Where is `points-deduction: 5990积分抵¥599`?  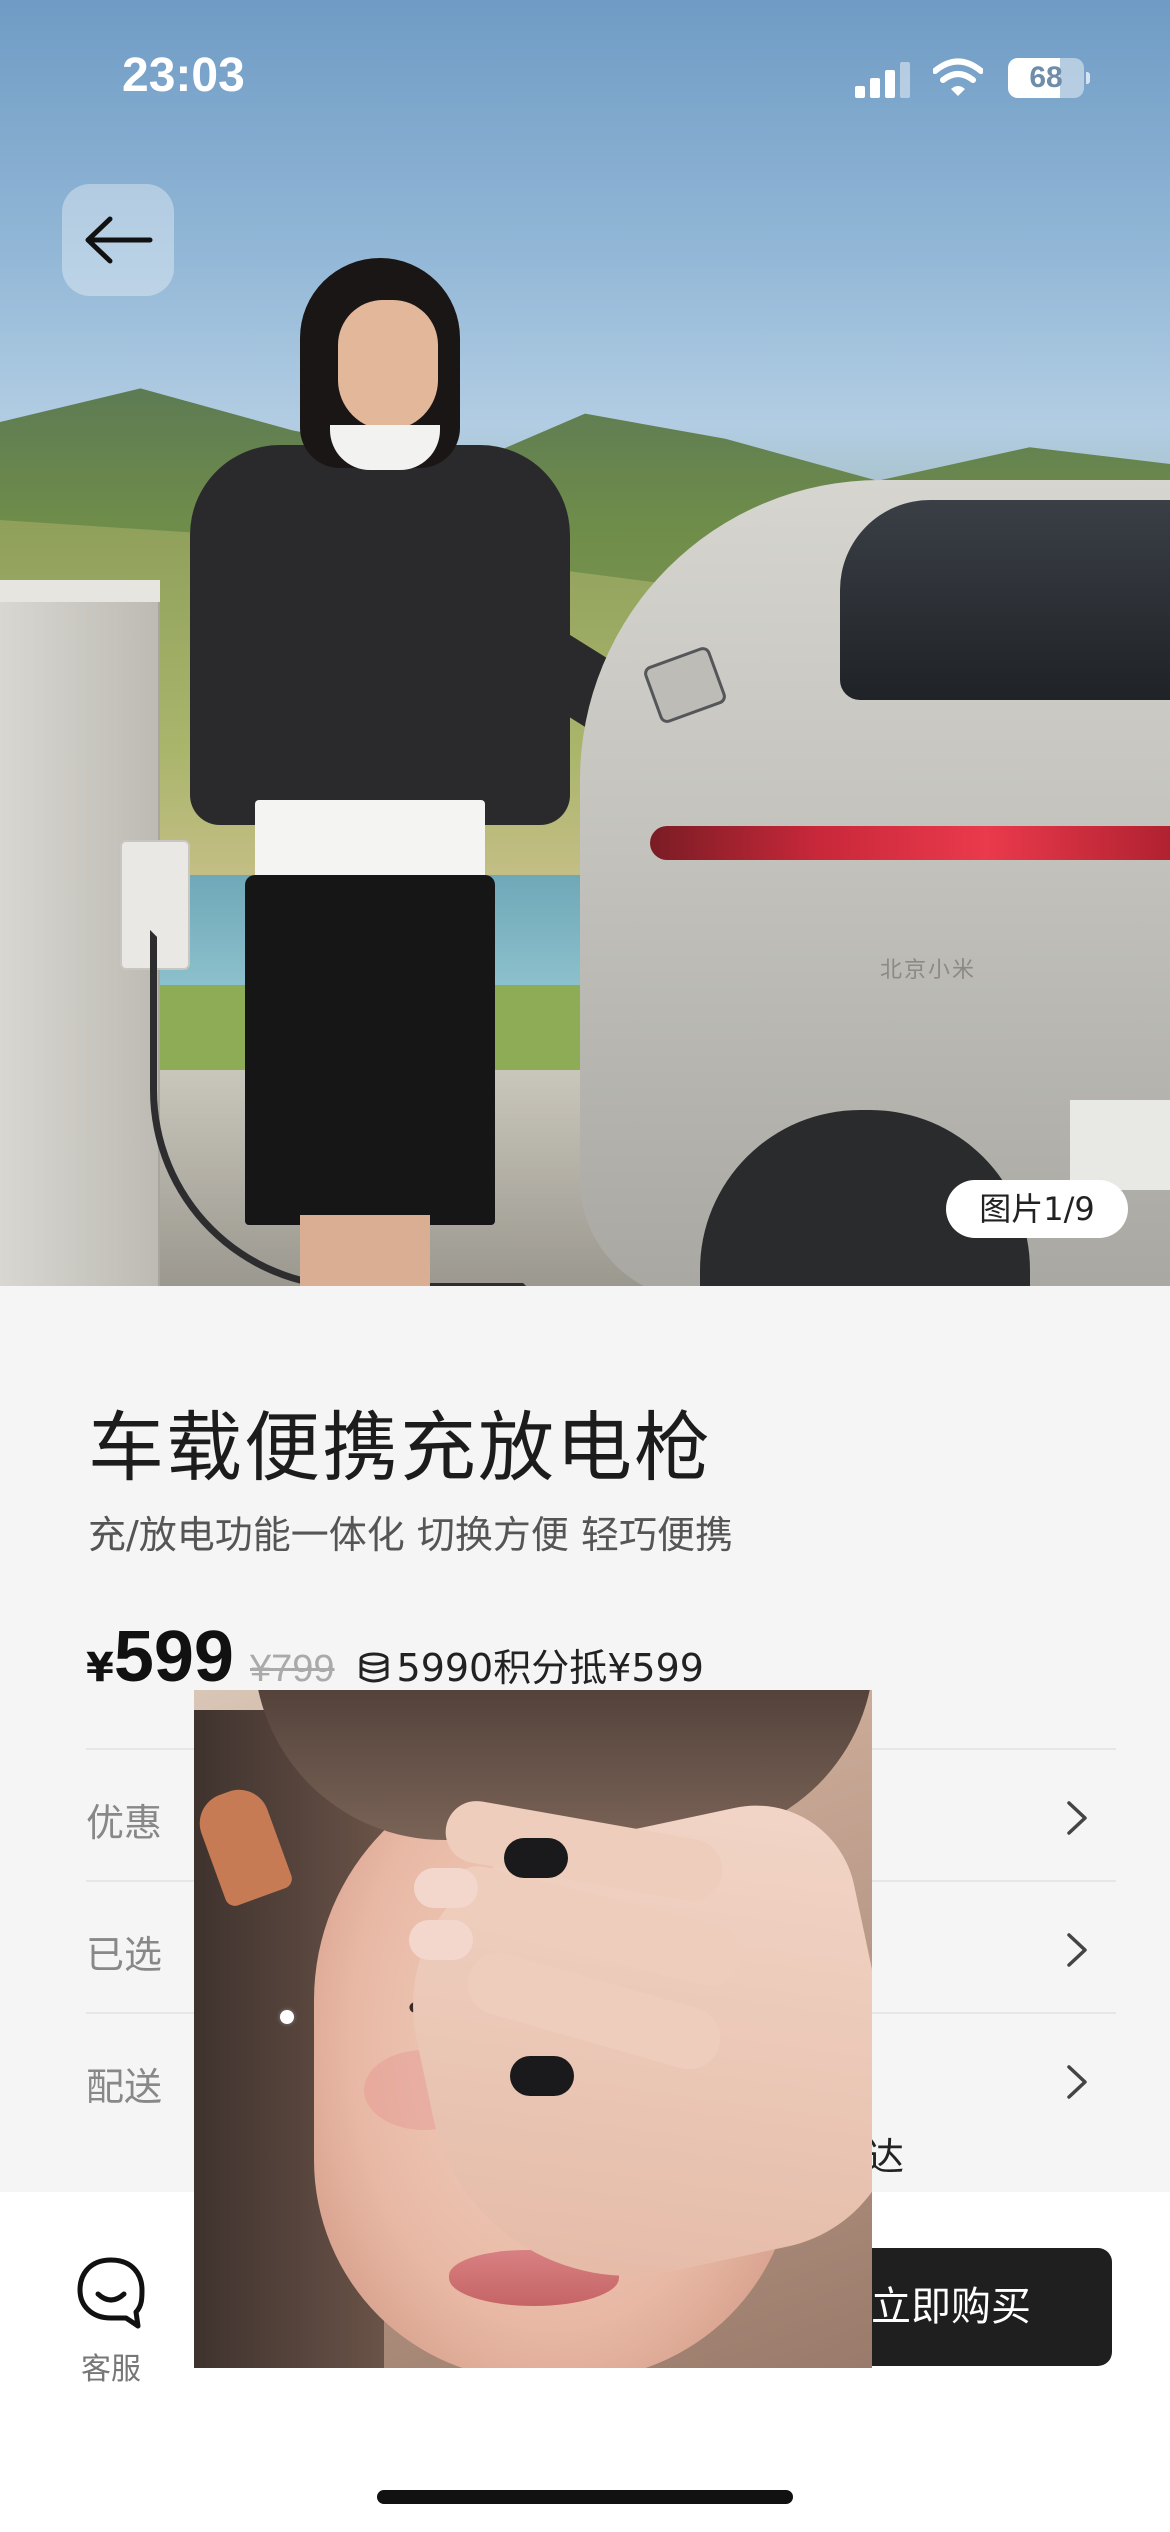
points-deduction: 5990积分抵¥599 is located at coordinates (550, 1668).